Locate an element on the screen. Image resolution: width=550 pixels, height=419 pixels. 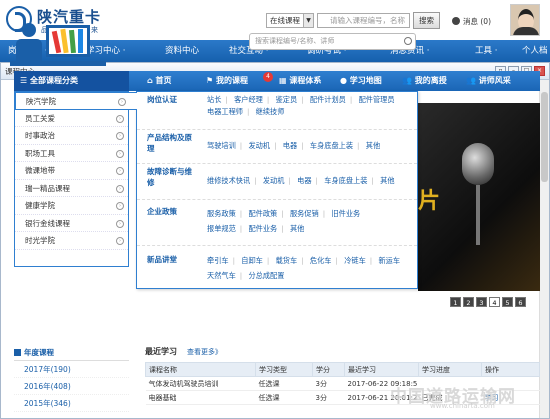
link: 电器工程师 is located at coordinates (225, 111).